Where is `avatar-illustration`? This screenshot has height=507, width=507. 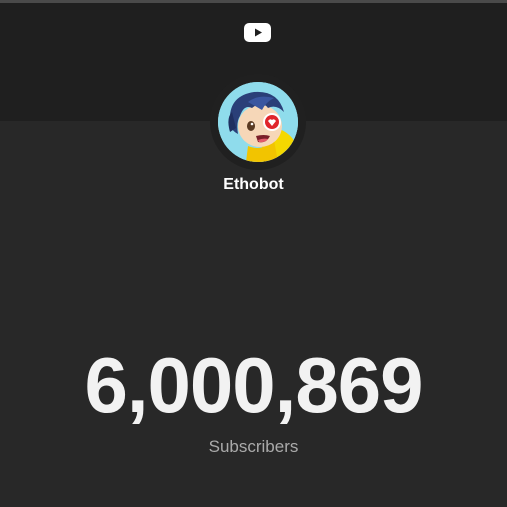 avatar-illustration is located at coordinates (258, 122).